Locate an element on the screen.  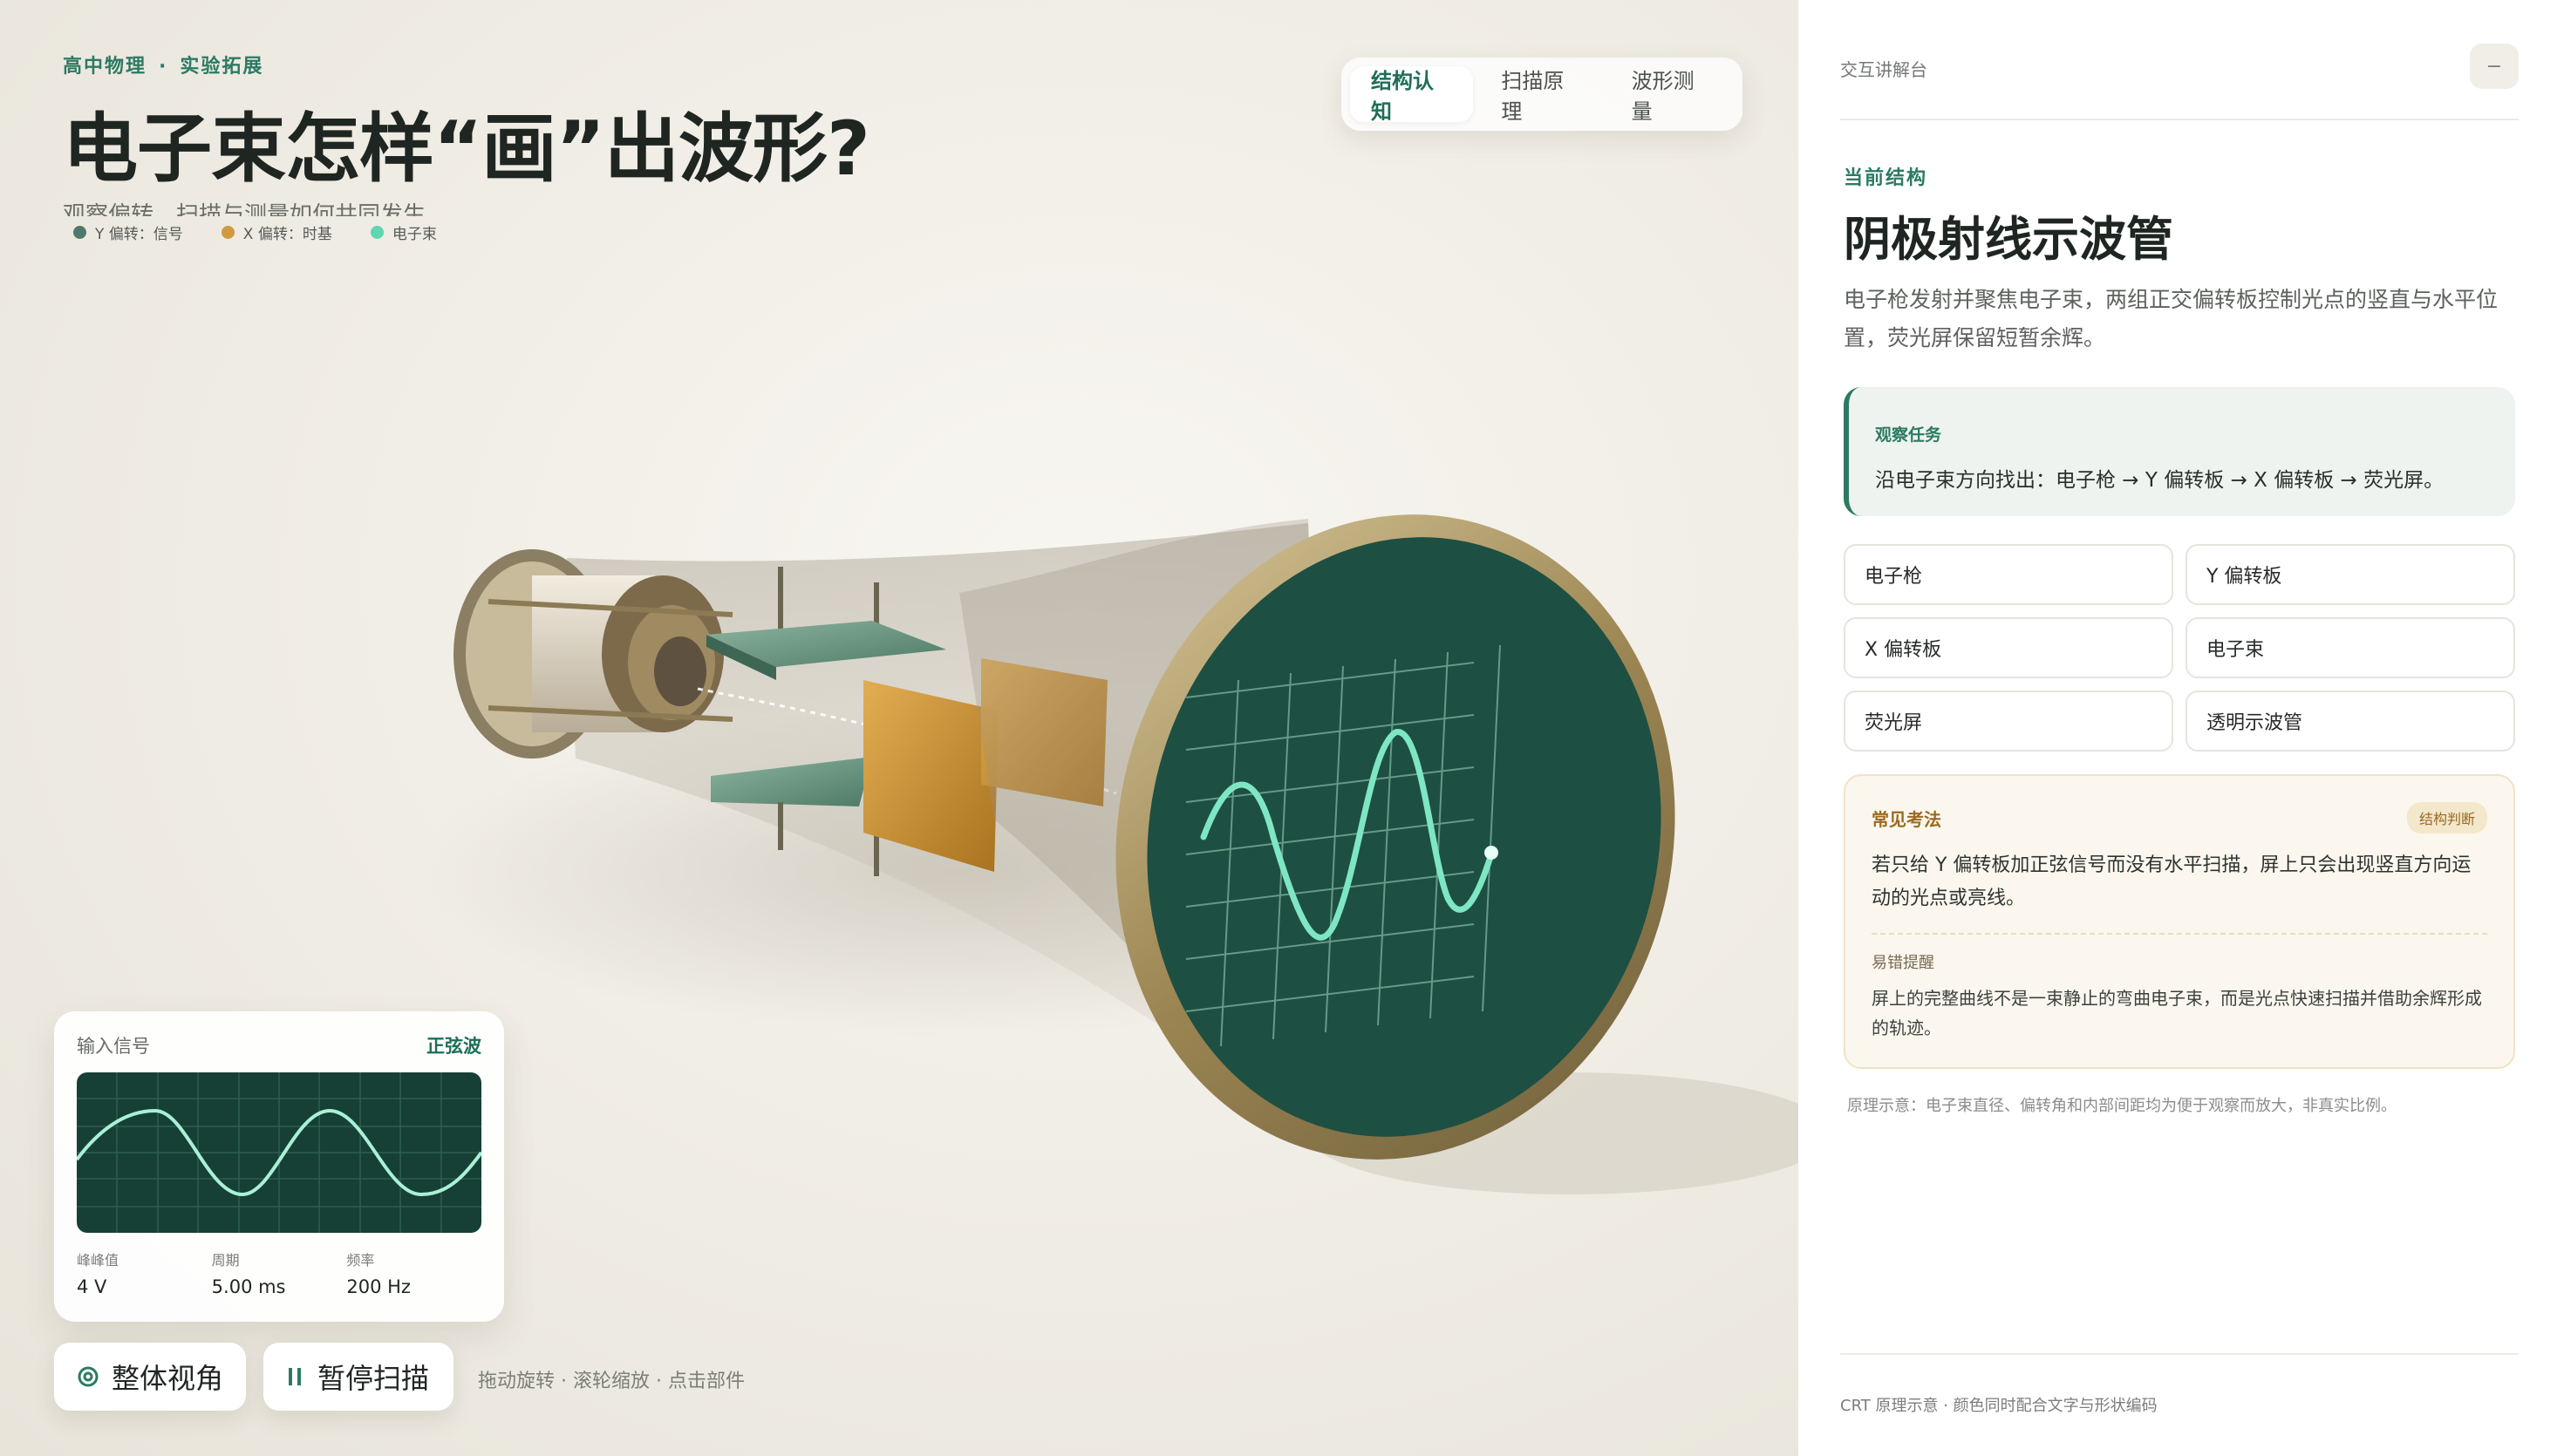
pause-scan-button: 暂停扫描 is located at coordinates (358, 1377).